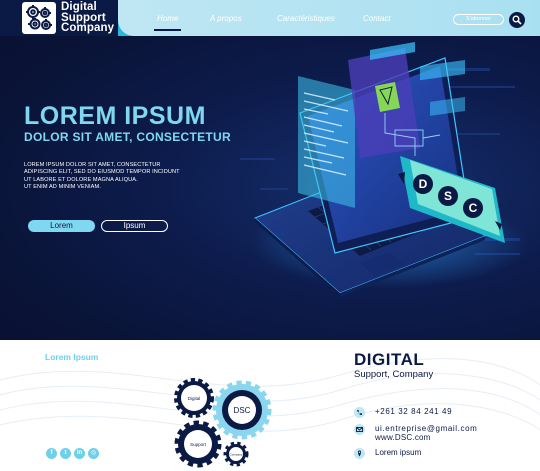 The image size is (540, 471). I want to click on location-icon, so click(359, 453).